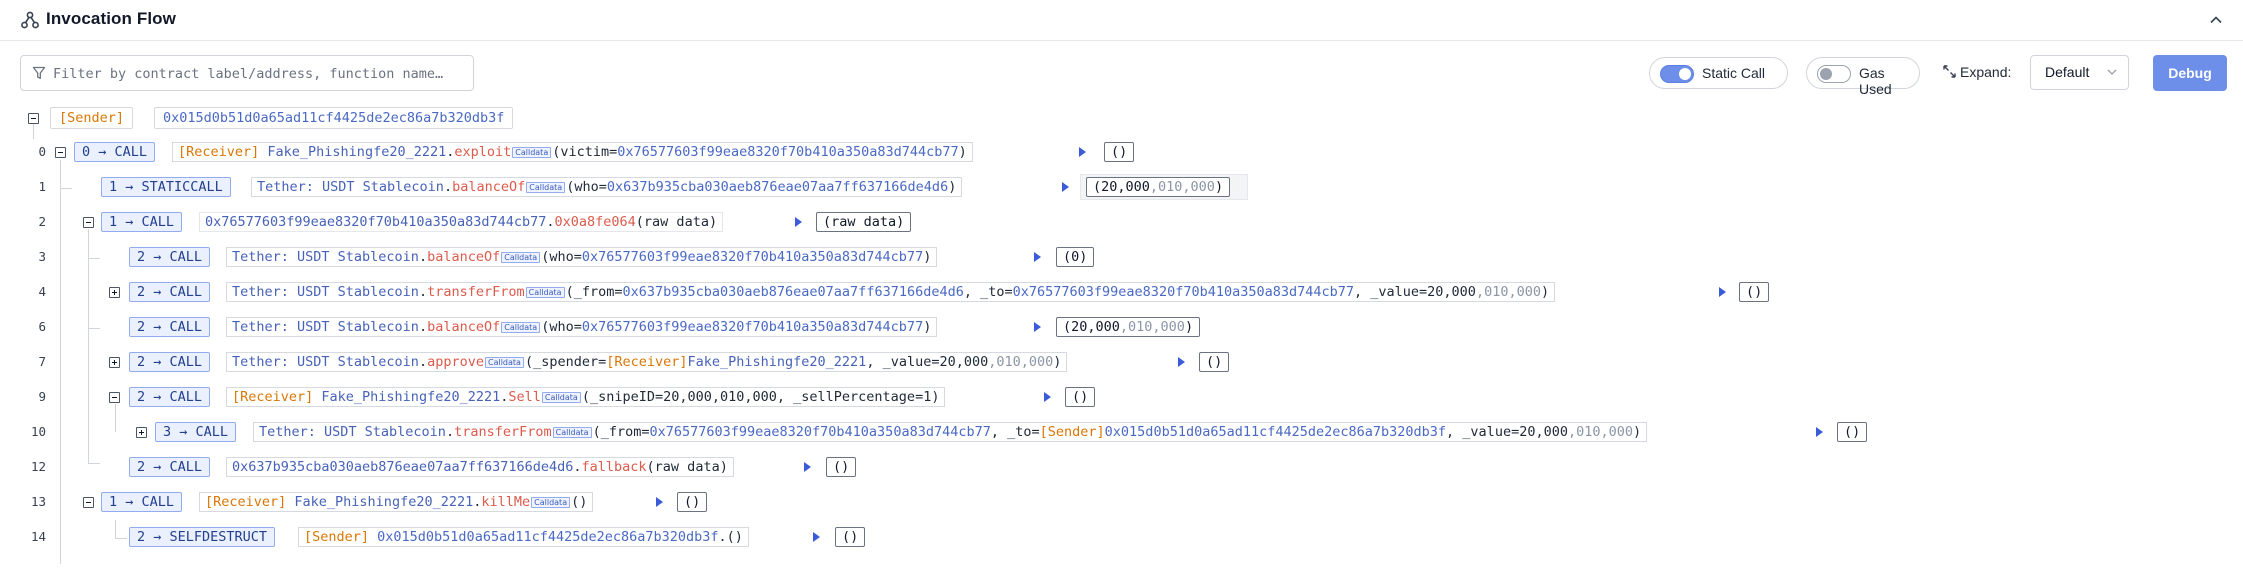 The image size is (2243, 570). I want to click on call-type-badge: 1 → STATICCALL, so click(166, 187).